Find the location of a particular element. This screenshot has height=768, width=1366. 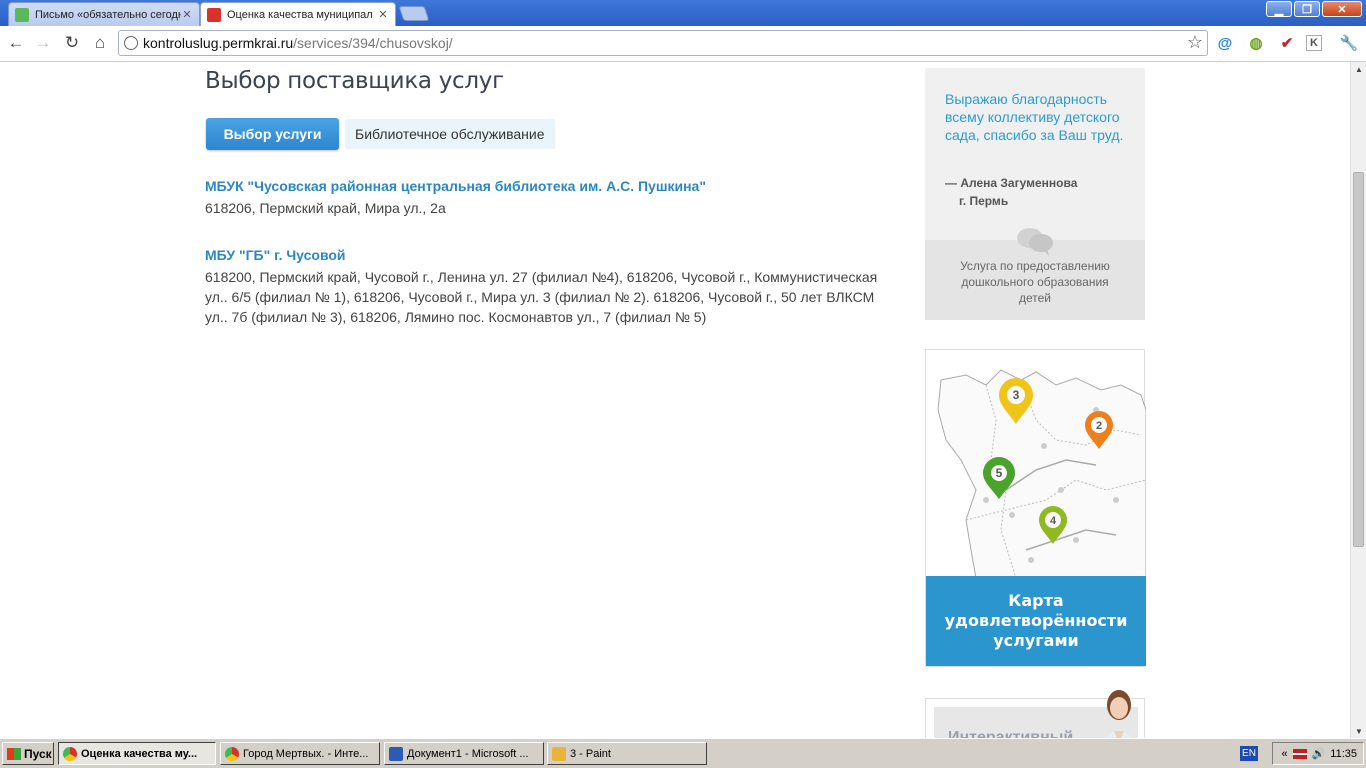

new-tab-button is located at coordinates (414, 13).